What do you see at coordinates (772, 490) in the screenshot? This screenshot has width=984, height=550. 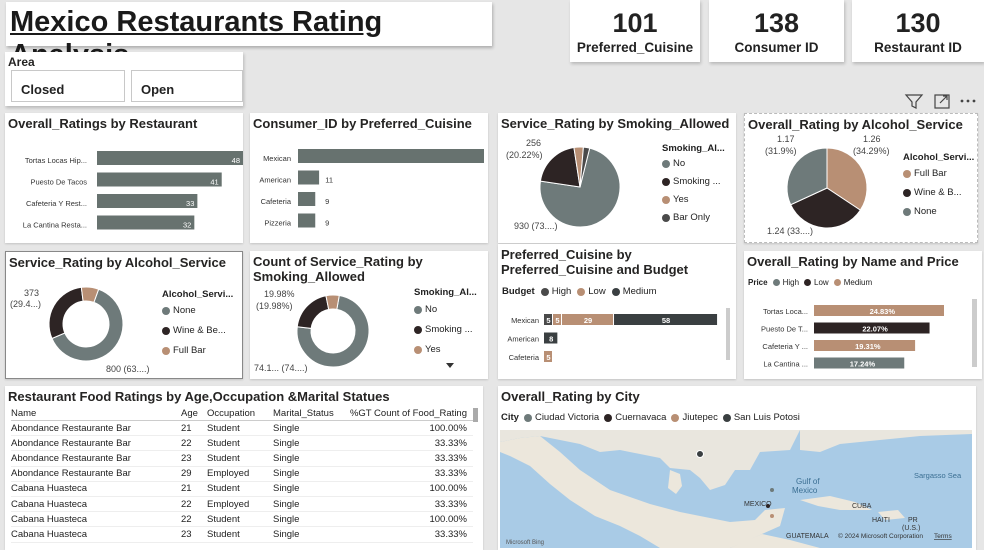 I see `map-point-ciudad-victoria` at bounding box center [772, 490].